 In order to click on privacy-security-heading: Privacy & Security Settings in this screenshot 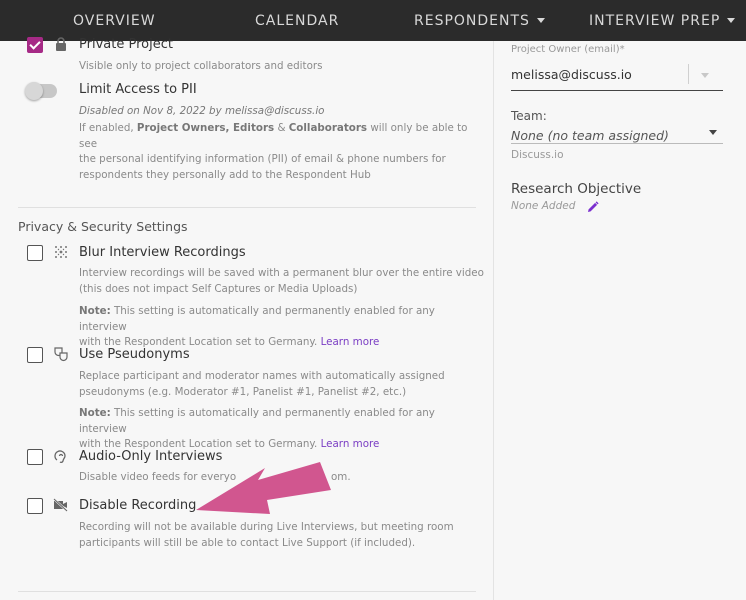, I will do `click(103, 226)`.